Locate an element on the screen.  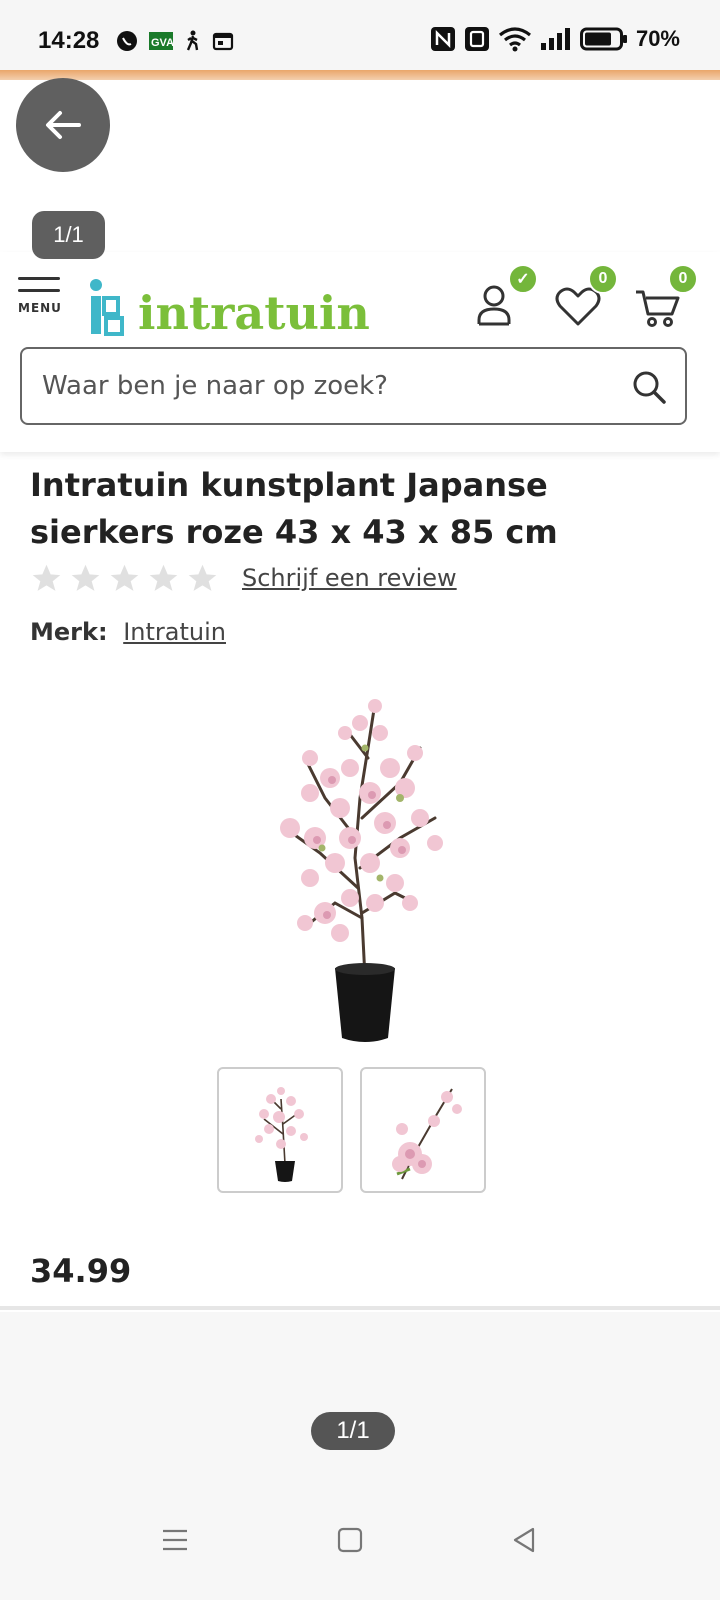
wishlist-button: 0 is located at coordinates (586, 297).